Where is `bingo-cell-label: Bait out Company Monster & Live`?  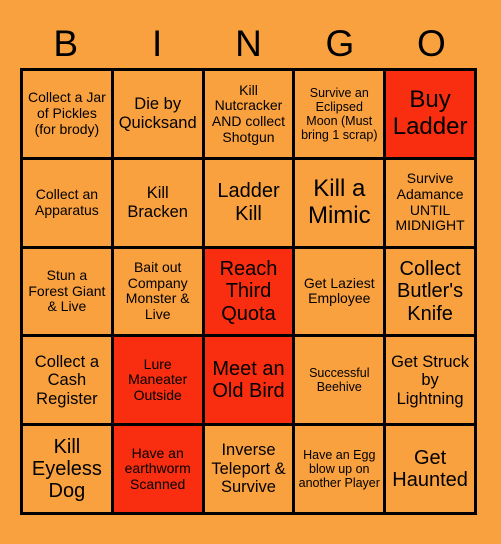 bingo-cell-label: Bait out Company Monster & Live is located at coordinates (157, 291).